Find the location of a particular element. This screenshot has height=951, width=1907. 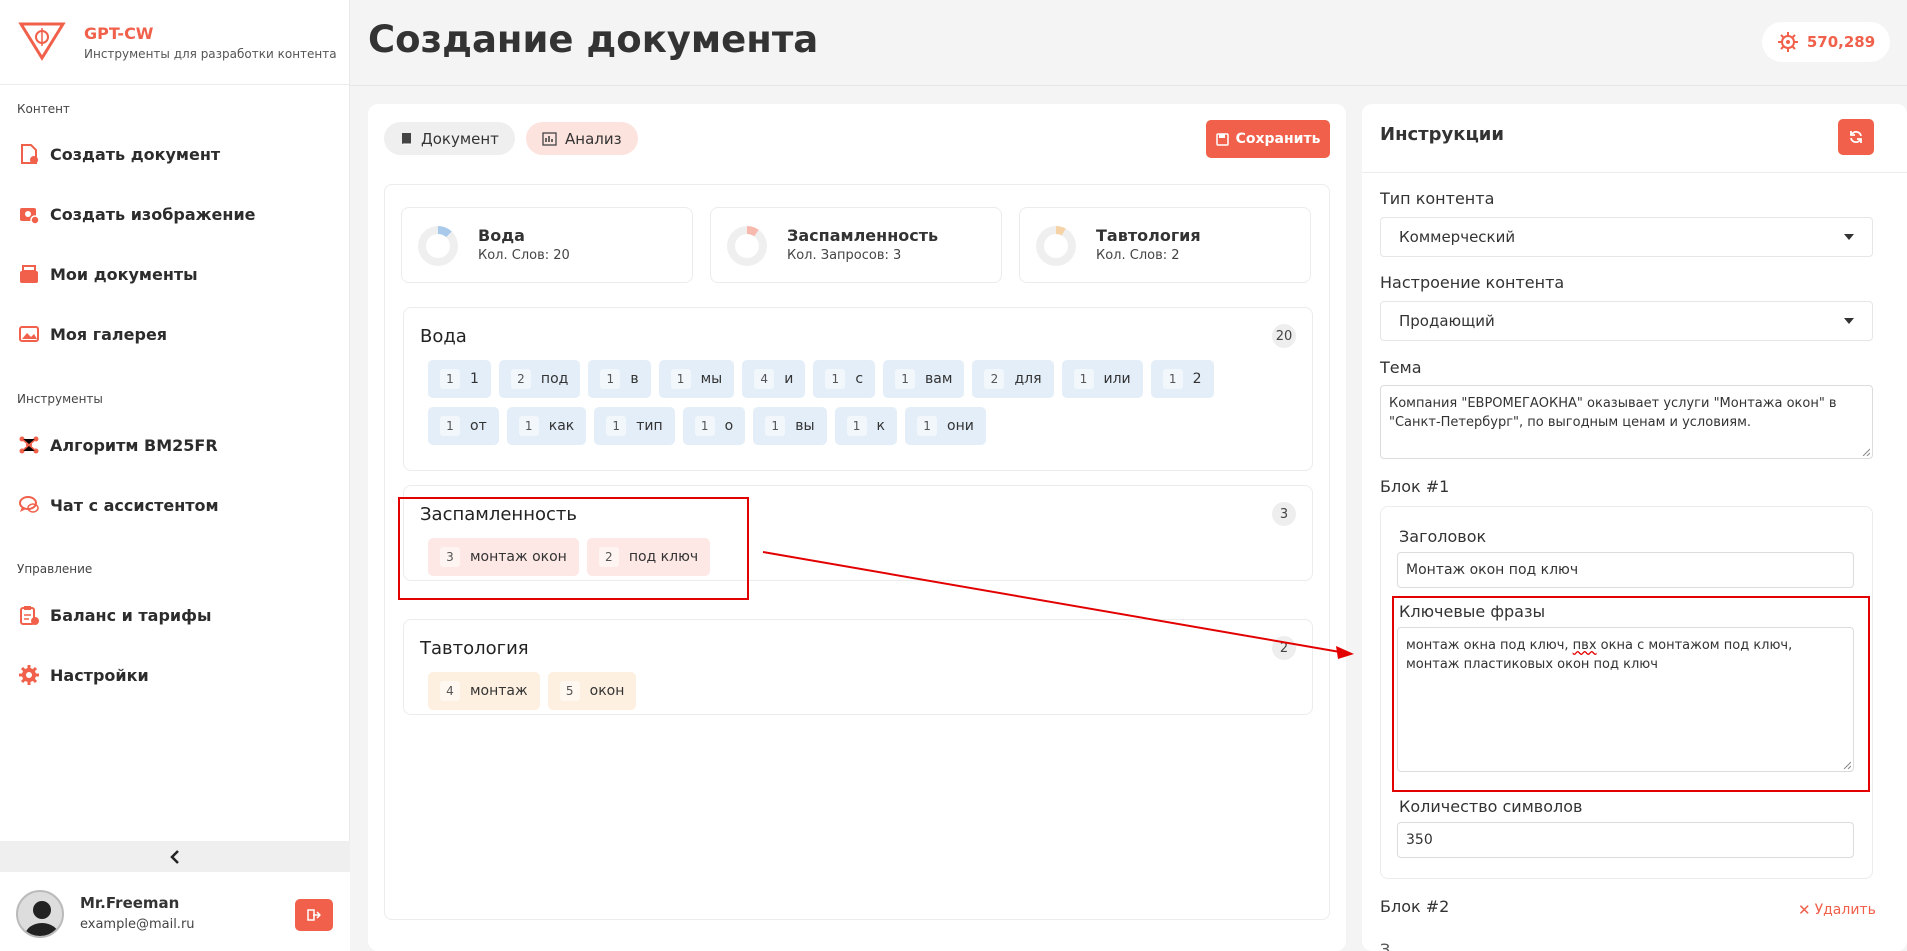

caret-down-icon is located at coordinates (1849, 237).